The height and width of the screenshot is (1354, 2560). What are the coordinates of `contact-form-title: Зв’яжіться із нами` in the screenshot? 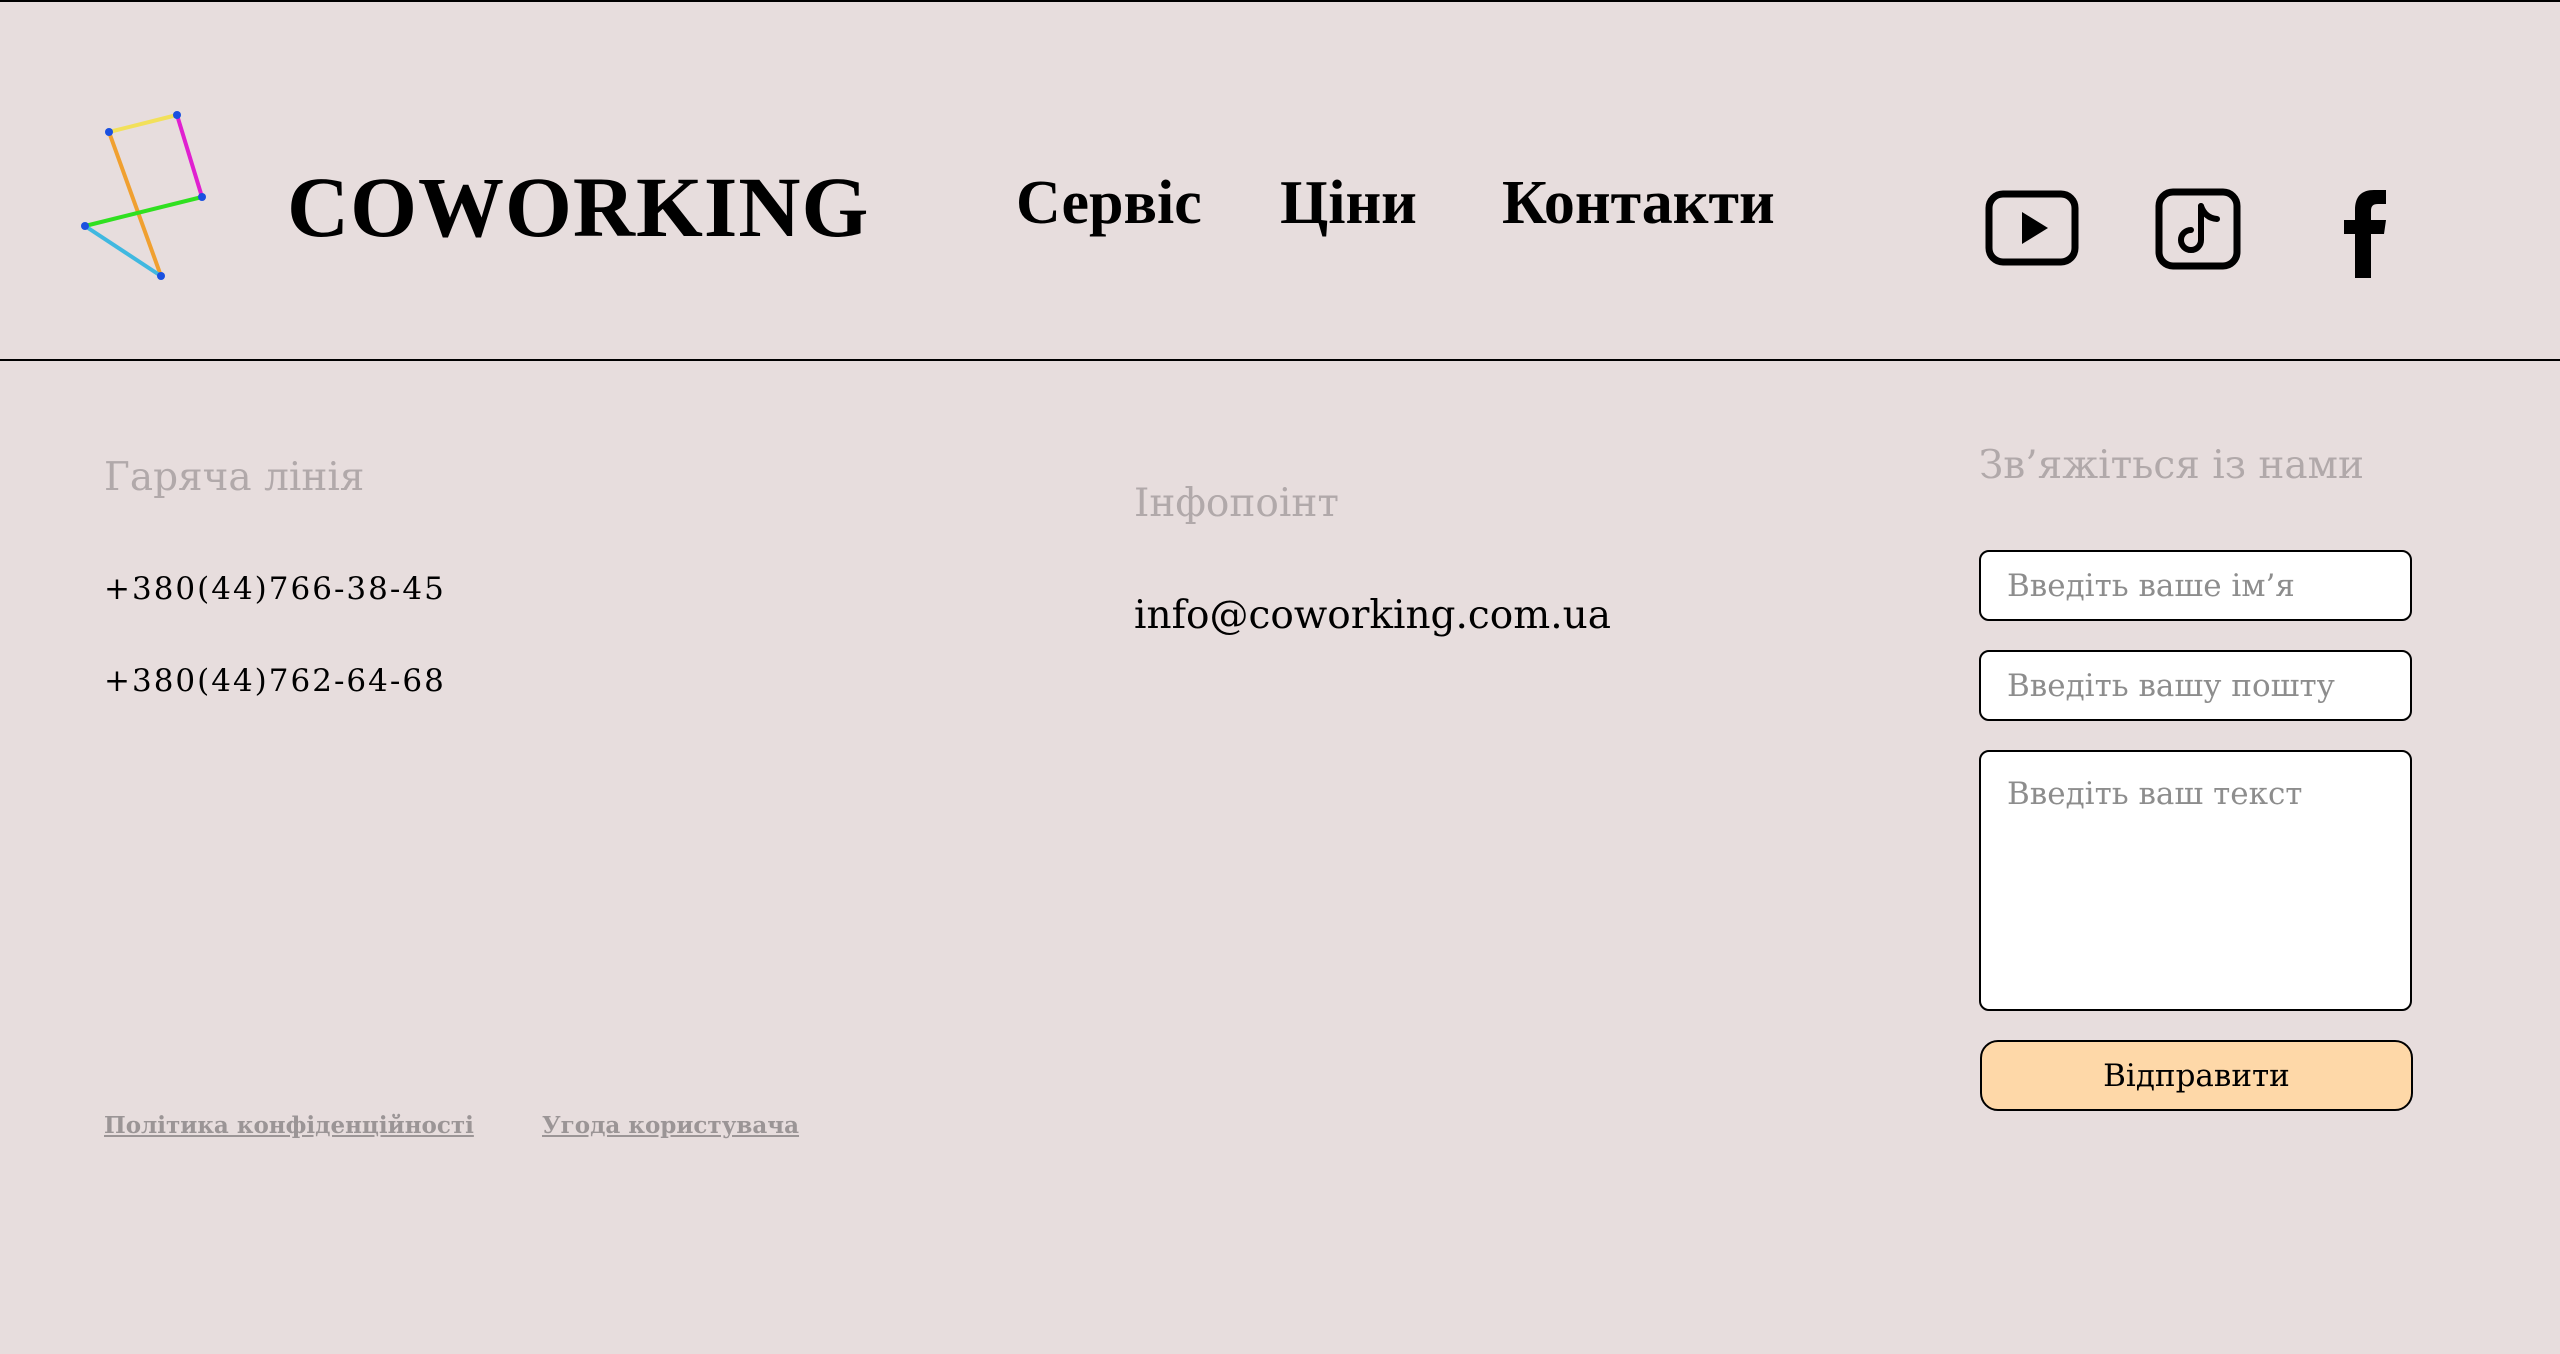 It's located at (2171, 465).